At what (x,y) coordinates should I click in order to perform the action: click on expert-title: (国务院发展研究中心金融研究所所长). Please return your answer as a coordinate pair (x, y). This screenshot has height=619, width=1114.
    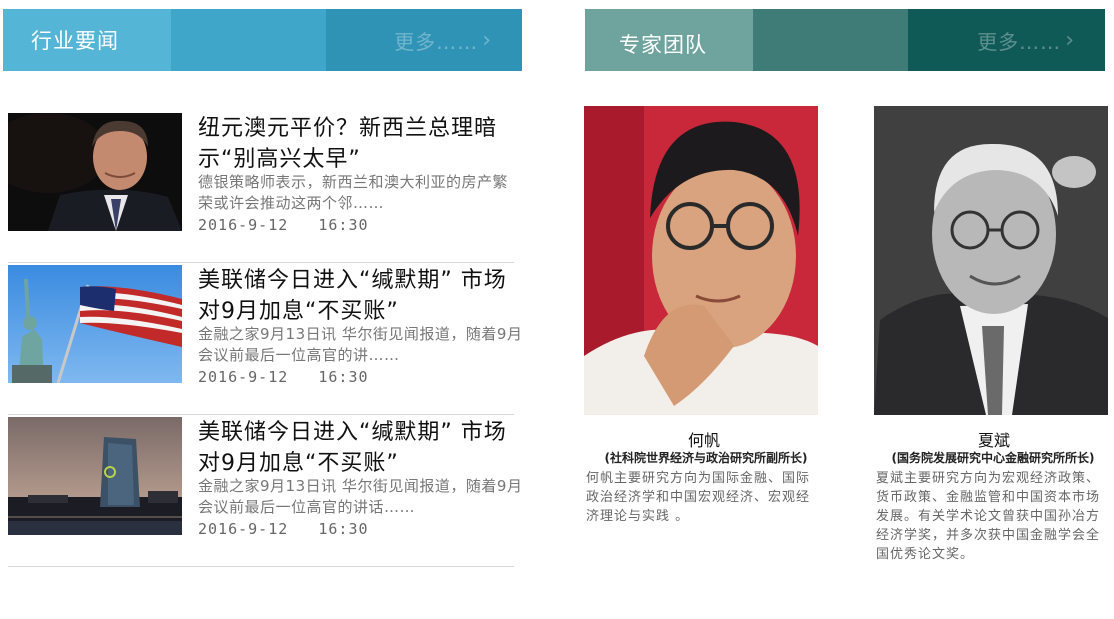
    Looking at the image, I should click on (993, 458).